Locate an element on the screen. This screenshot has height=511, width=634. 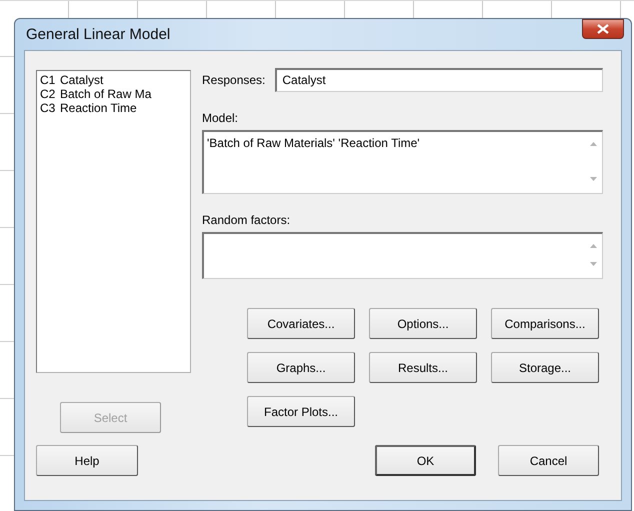
help-button: Help is located at coordinates (87, 460).